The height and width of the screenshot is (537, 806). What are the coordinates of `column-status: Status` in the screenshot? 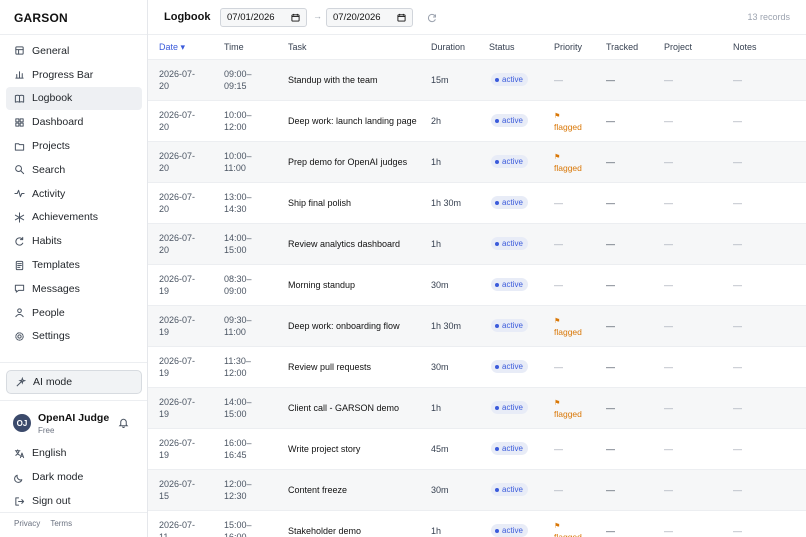 It's located at (502, 47).